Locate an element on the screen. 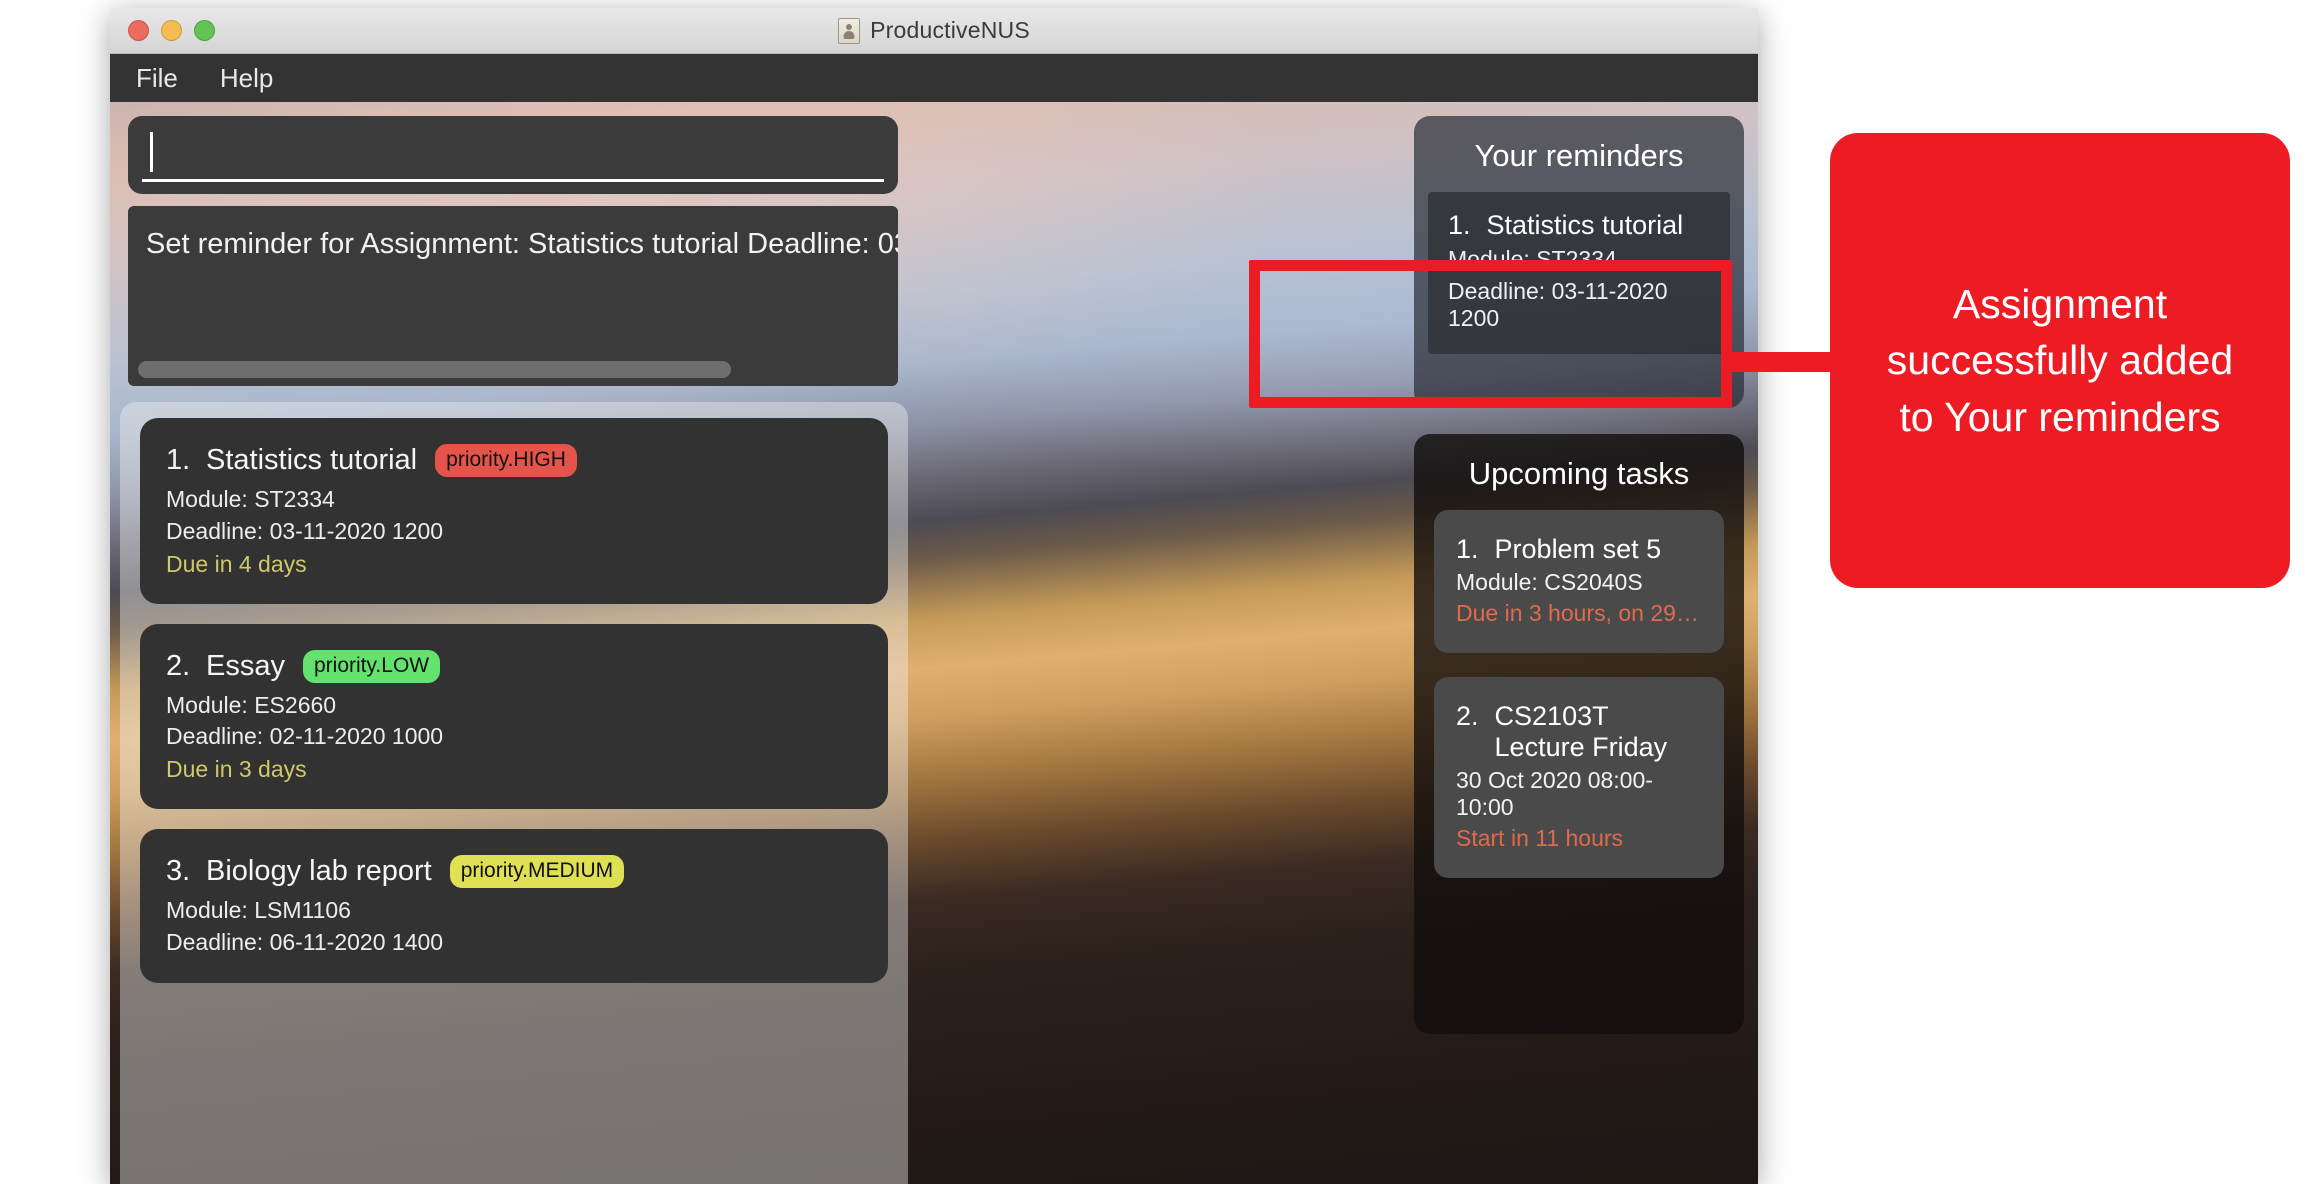 This screenshot has height=1184, width=2324. task-due-status: Due in 4 days is located at coordinates (236, 563).